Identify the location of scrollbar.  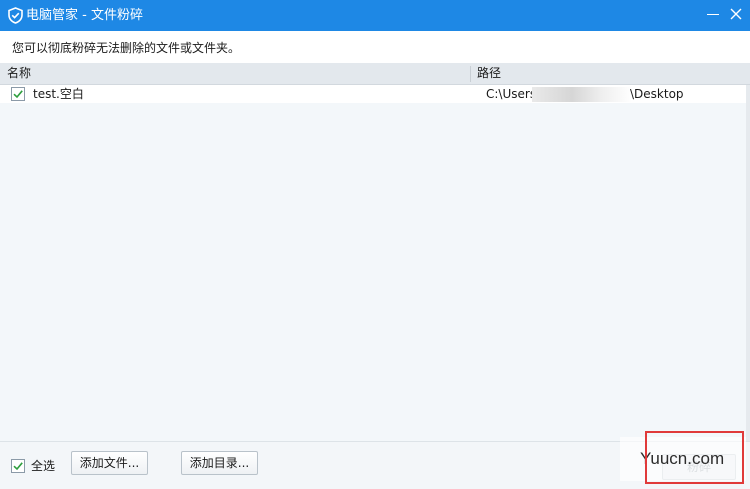
(748, 263).